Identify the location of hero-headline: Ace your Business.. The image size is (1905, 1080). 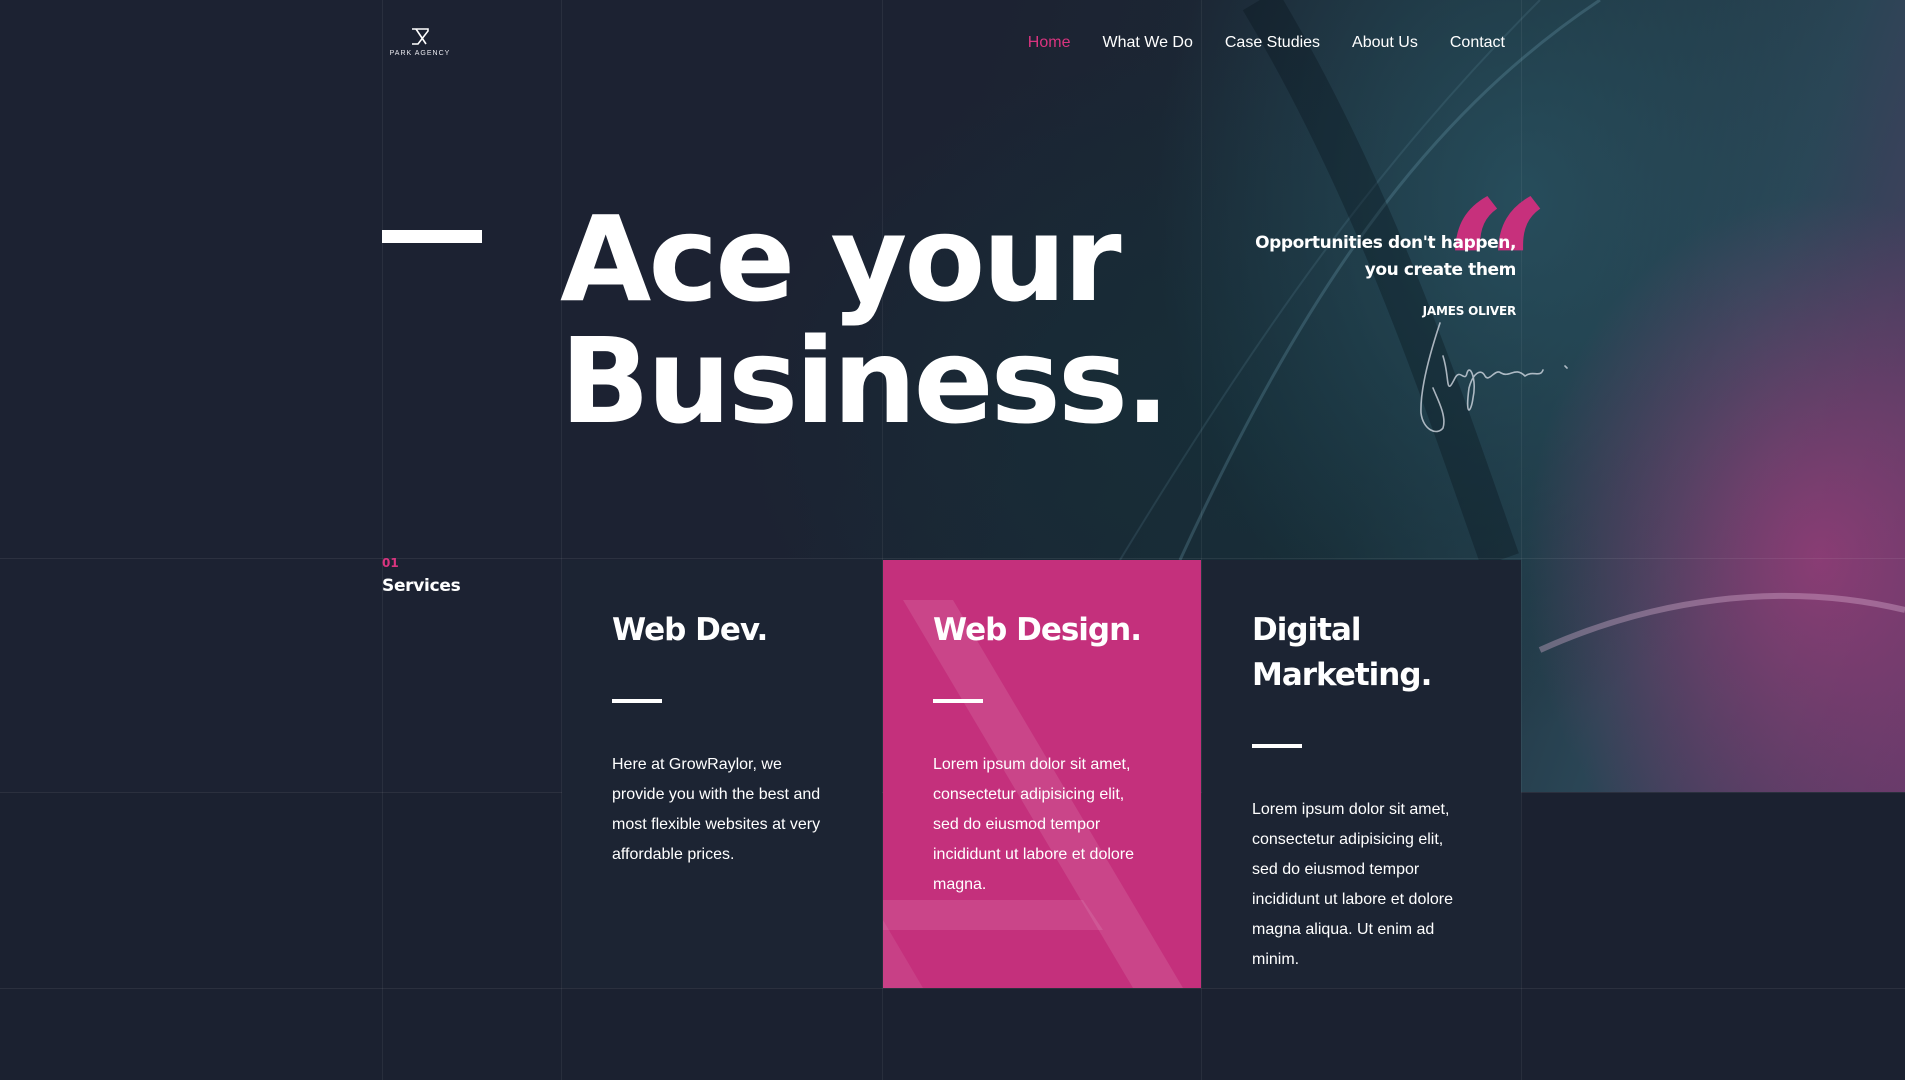
(865, 320).